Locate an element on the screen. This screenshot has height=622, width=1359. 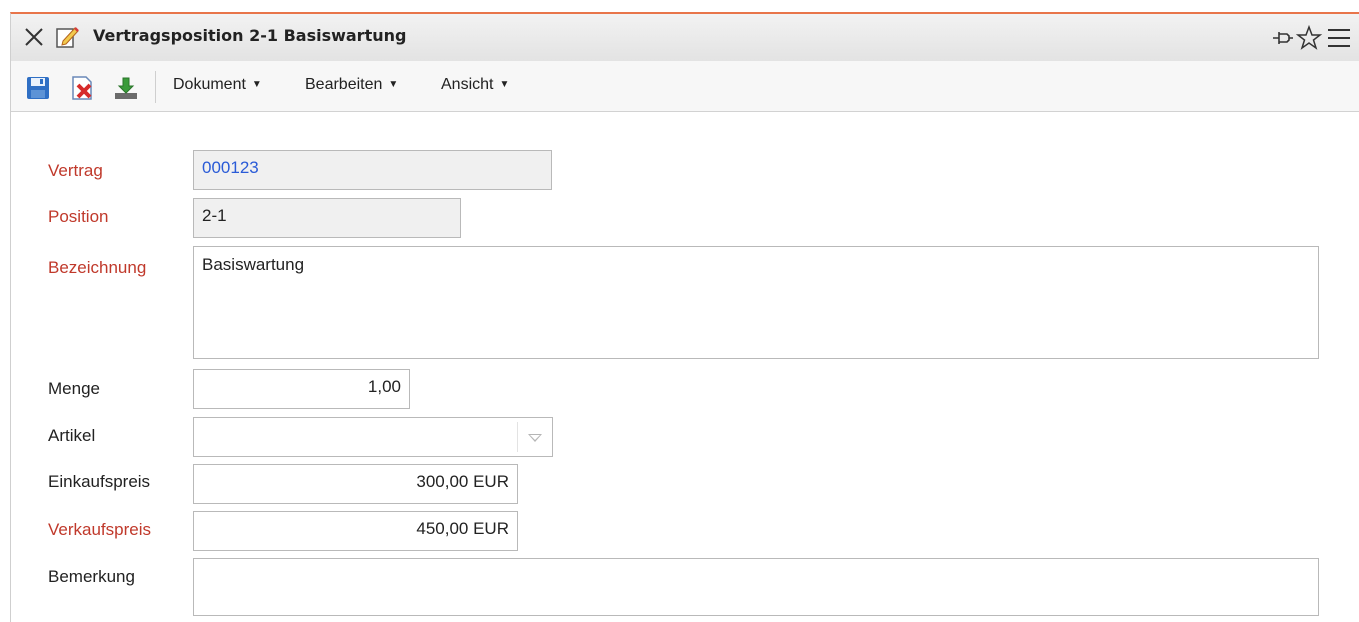
title-bar: Vertragsposition 2-1 Basiswartung is located at coordinates (685, 38).